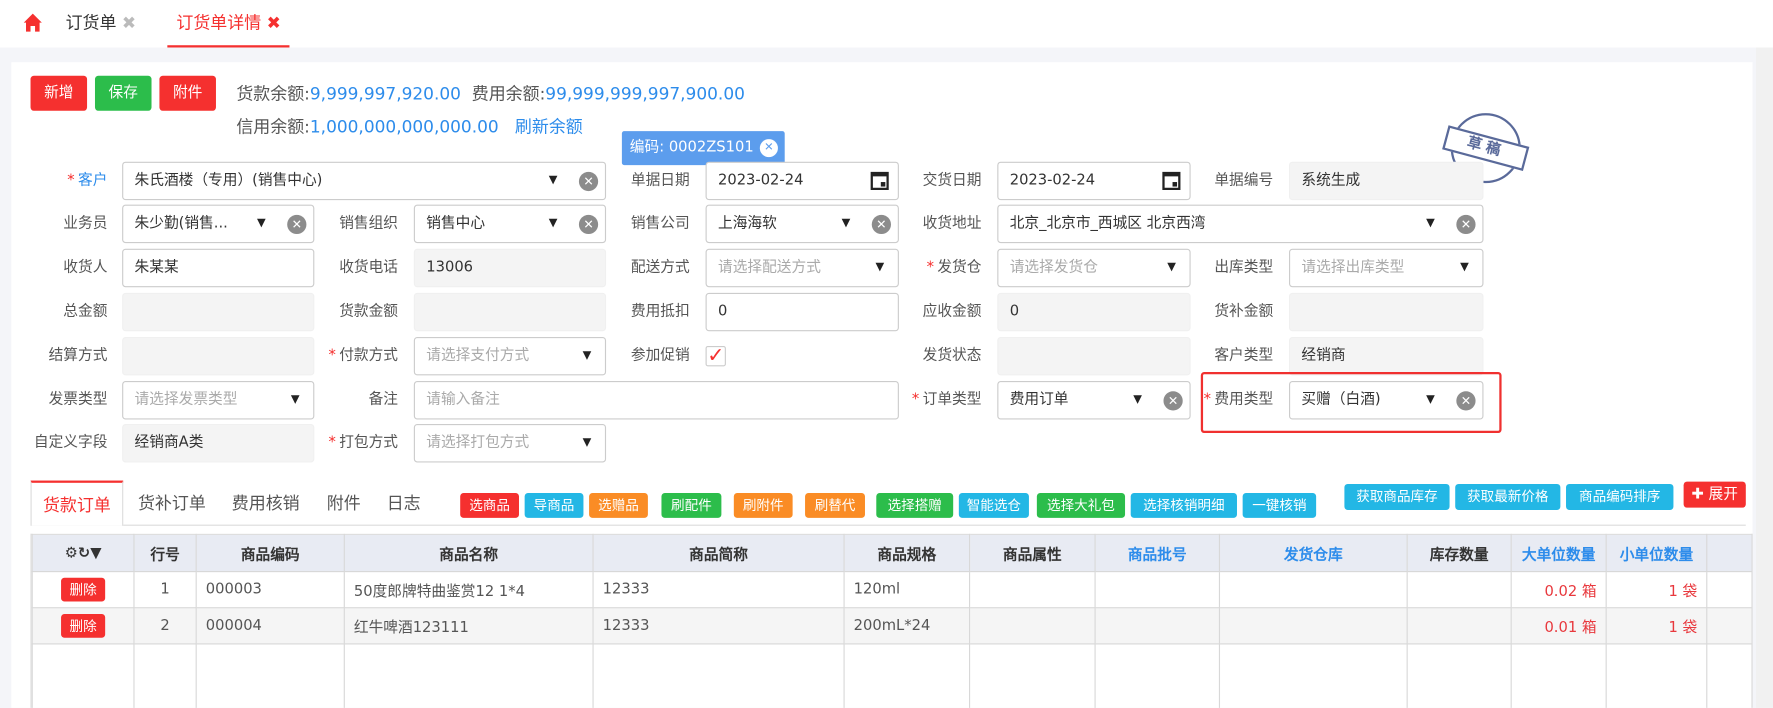 The height and width of the screenshot is (708, 1773). I want to click on row-number: 1, so click(165, 590).